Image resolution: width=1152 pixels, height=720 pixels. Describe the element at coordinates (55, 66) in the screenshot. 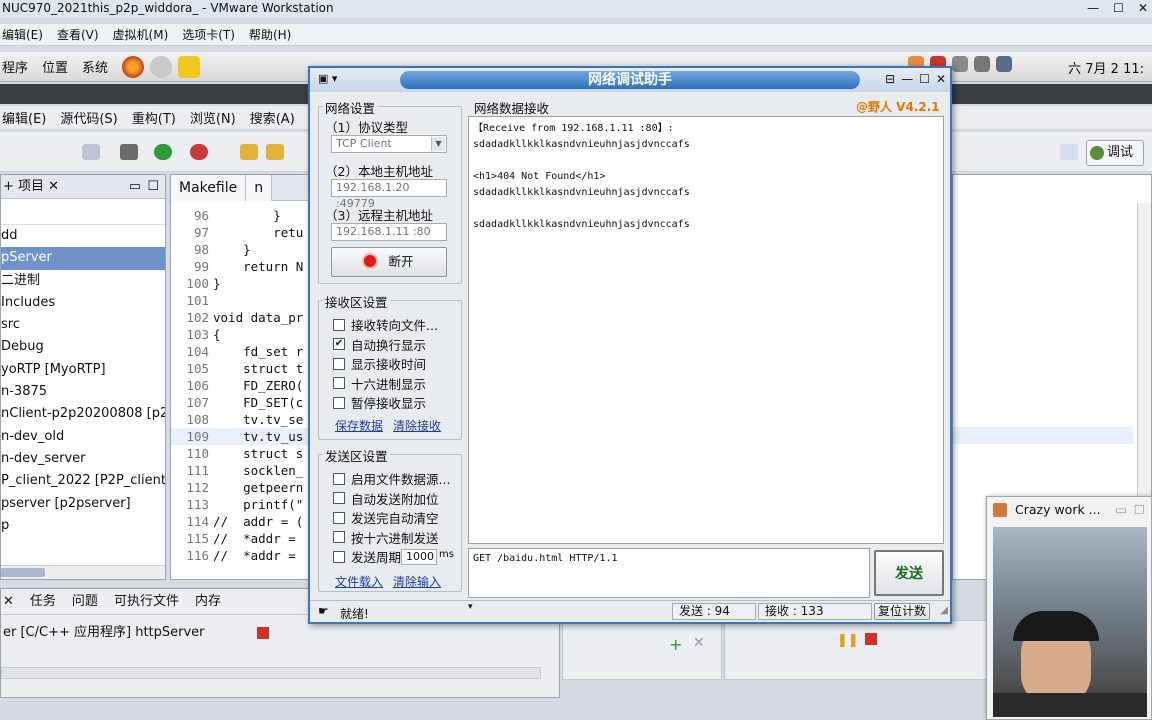

I see `panel-menu-places: 位置` at that location.